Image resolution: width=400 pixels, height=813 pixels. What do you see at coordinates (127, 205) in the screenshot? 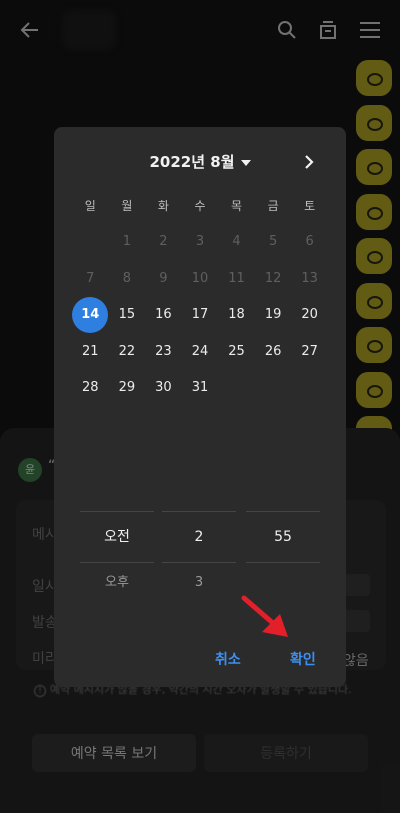
I see `weekday-label: 월` at bounding box center [127, 205].